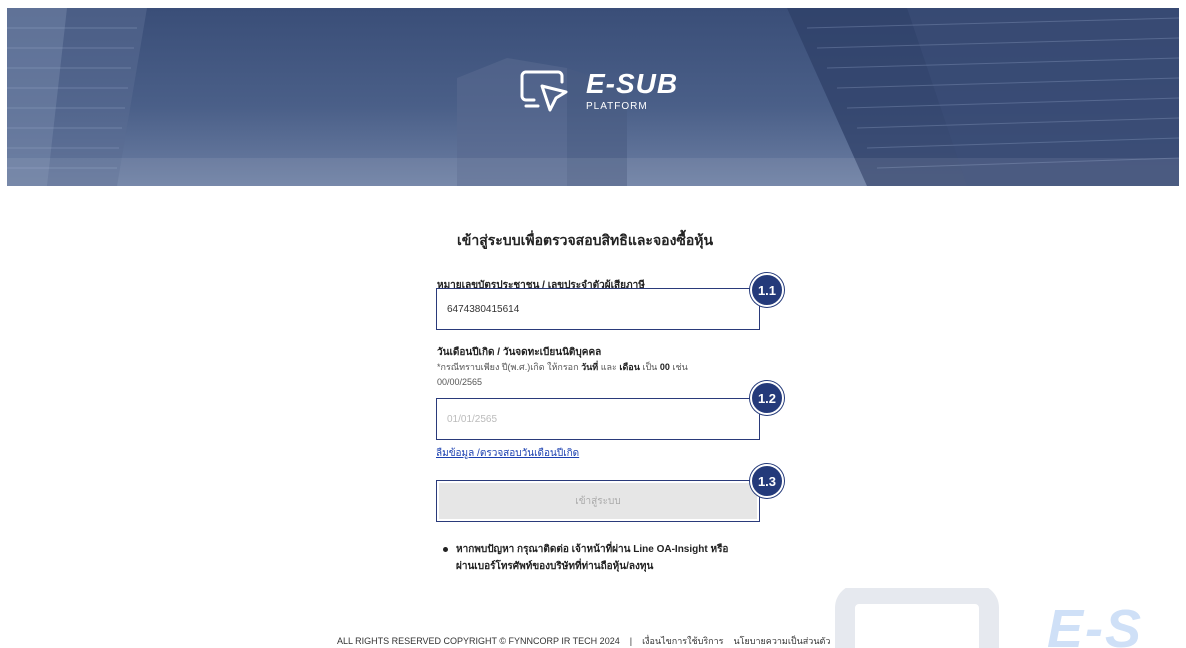  I want to click on watermark-logo-icon, so click(917, 618).